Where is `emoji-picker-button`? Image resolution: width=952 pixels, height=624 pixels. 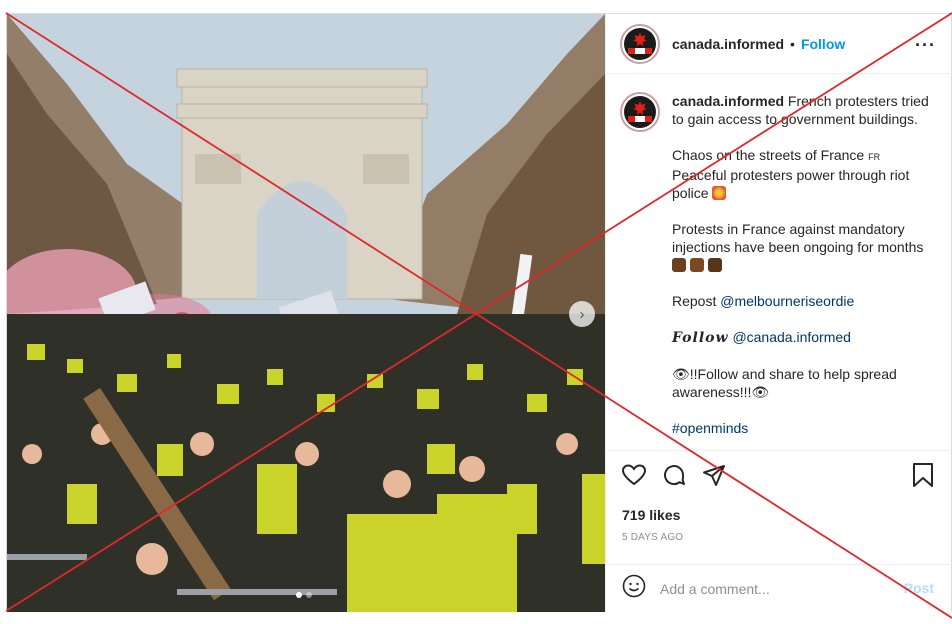
emoji-picker-button is located at coordinates (634, 588).